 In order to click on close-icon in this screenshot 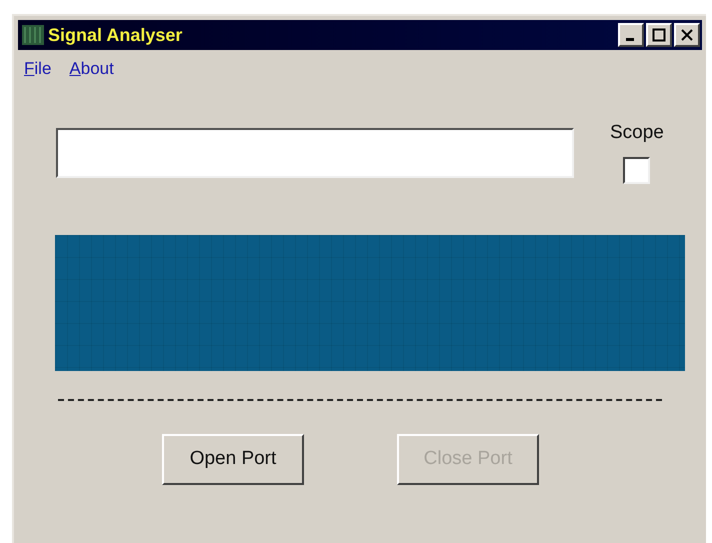, I will do `click(687, 35)`.